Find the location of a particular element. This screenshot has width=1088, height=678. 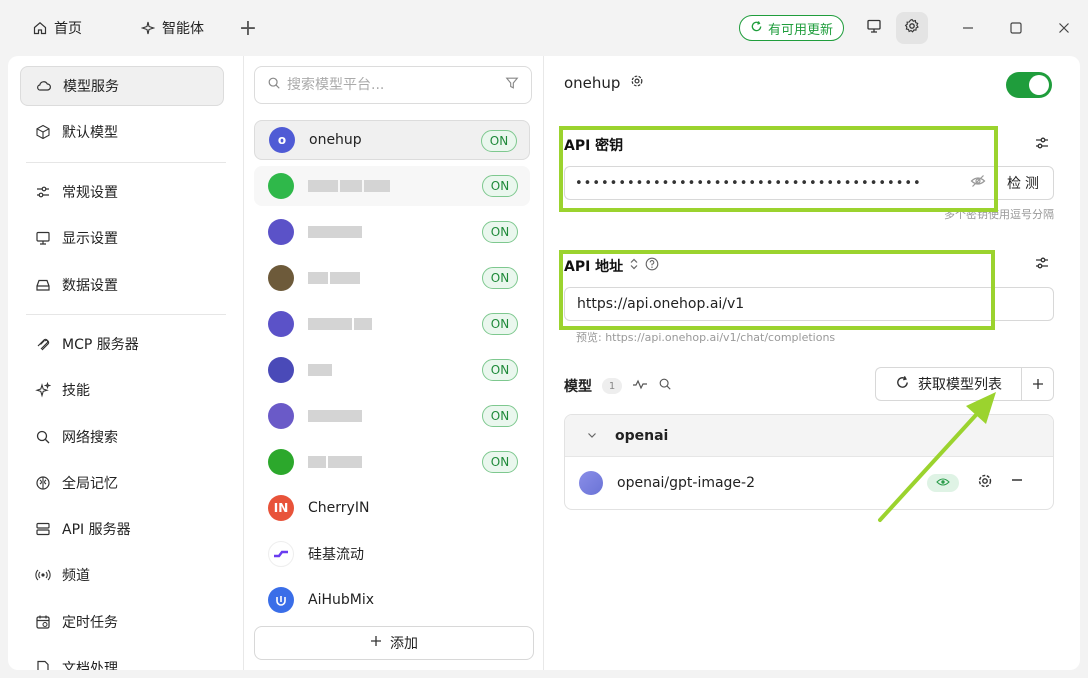

provider-search-box is located at coordinates (393, 85).